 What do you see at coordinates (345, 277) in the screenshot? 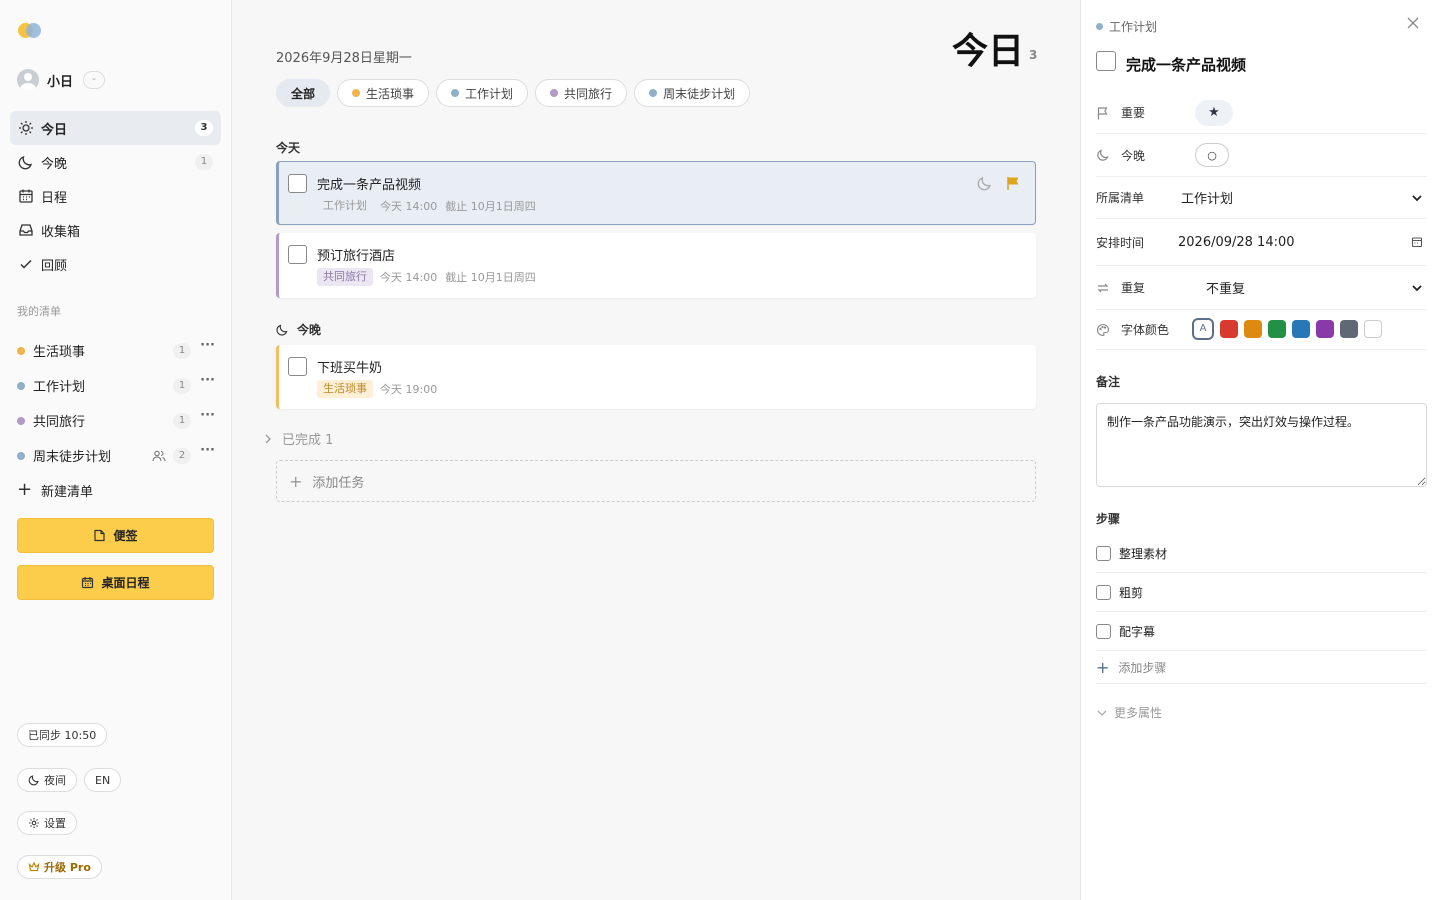
I see `task-list-tag: 共同旅行` at bounding box center [345, 277].